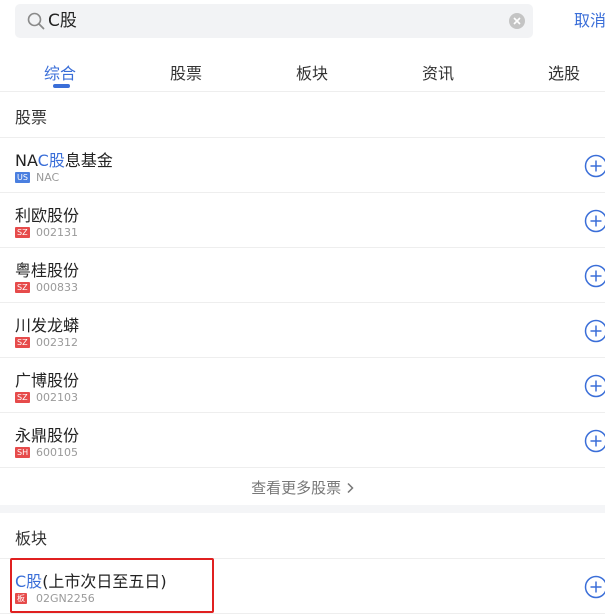 The width and height of the screenshot is (605, 616). Describe the element at coordinates (186, 72) in the screenshot. I see `tab-stocks: 股票` at that location.